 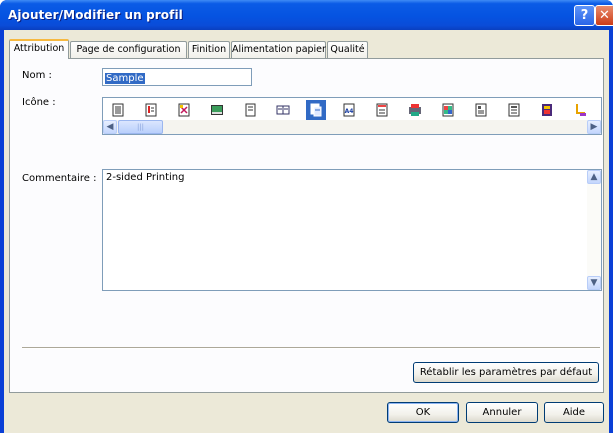 What do you see at coordinates (352, 127) in the screenshot?
I see `icon-horizontal-scrollbar: ◀ ||| ▶` at bounding box center [352, 127].